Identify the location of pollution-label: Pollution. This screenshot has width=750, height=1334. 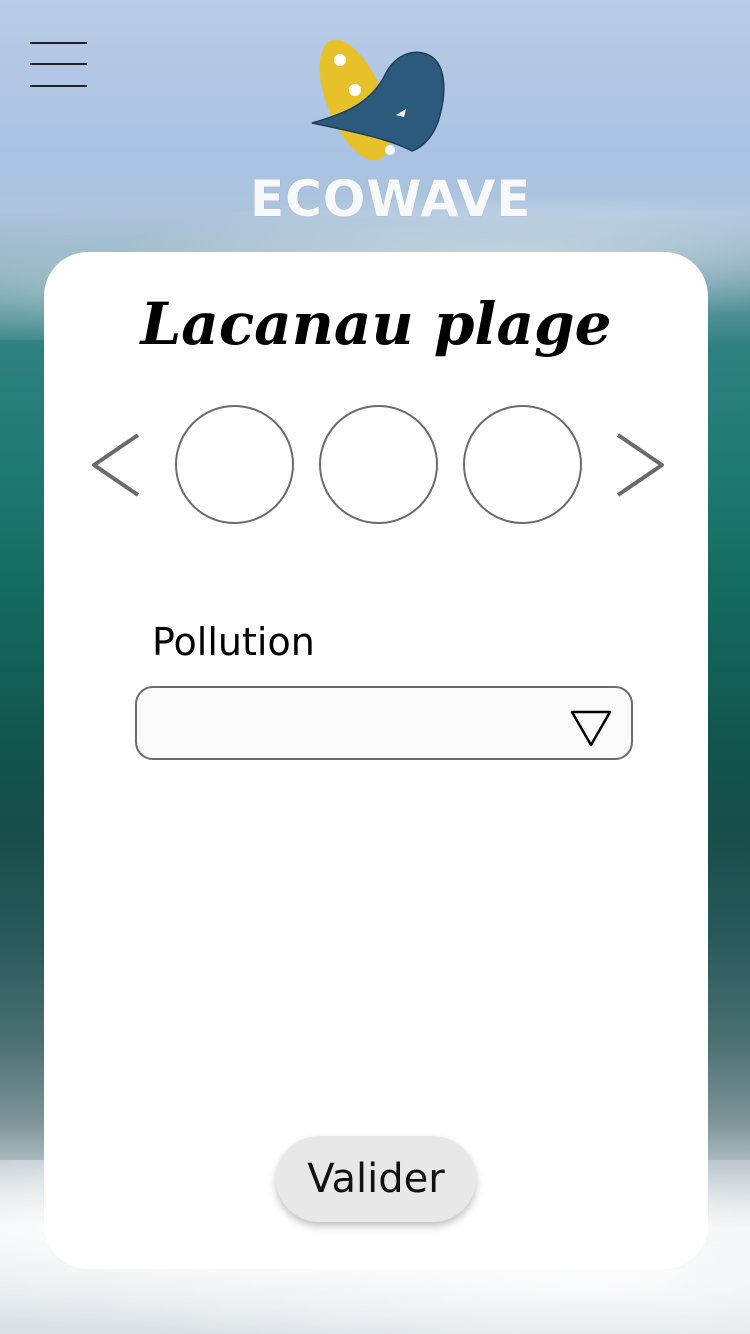
(233, 642).